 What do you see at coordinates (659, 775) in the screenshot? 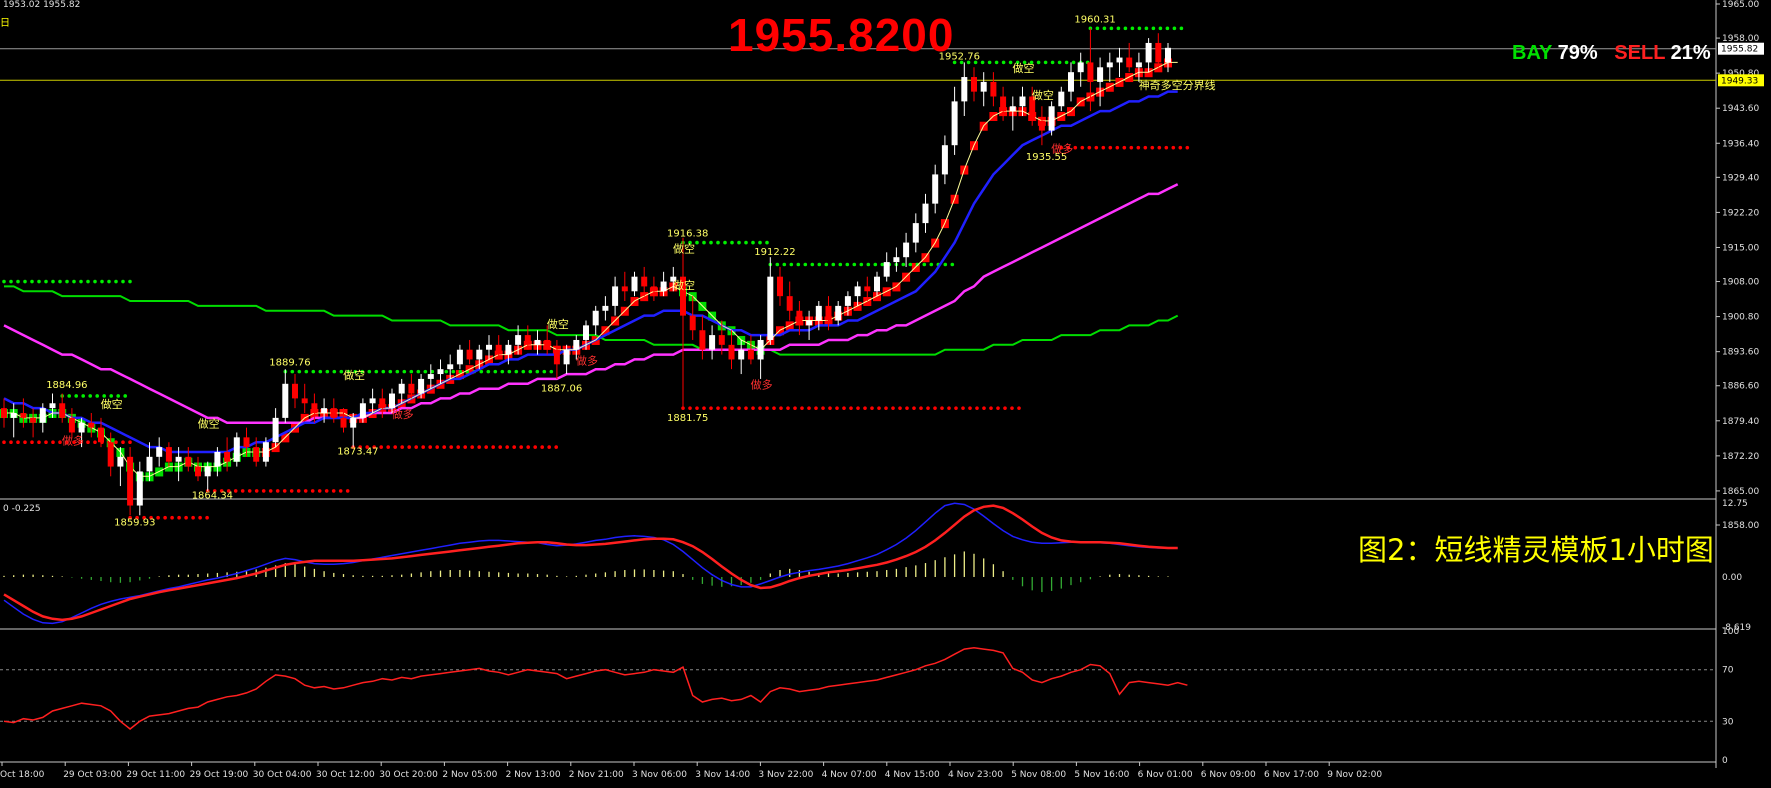
I see `x-tick-label: 3 Nov 06:00` at bounding box center [659, 775].